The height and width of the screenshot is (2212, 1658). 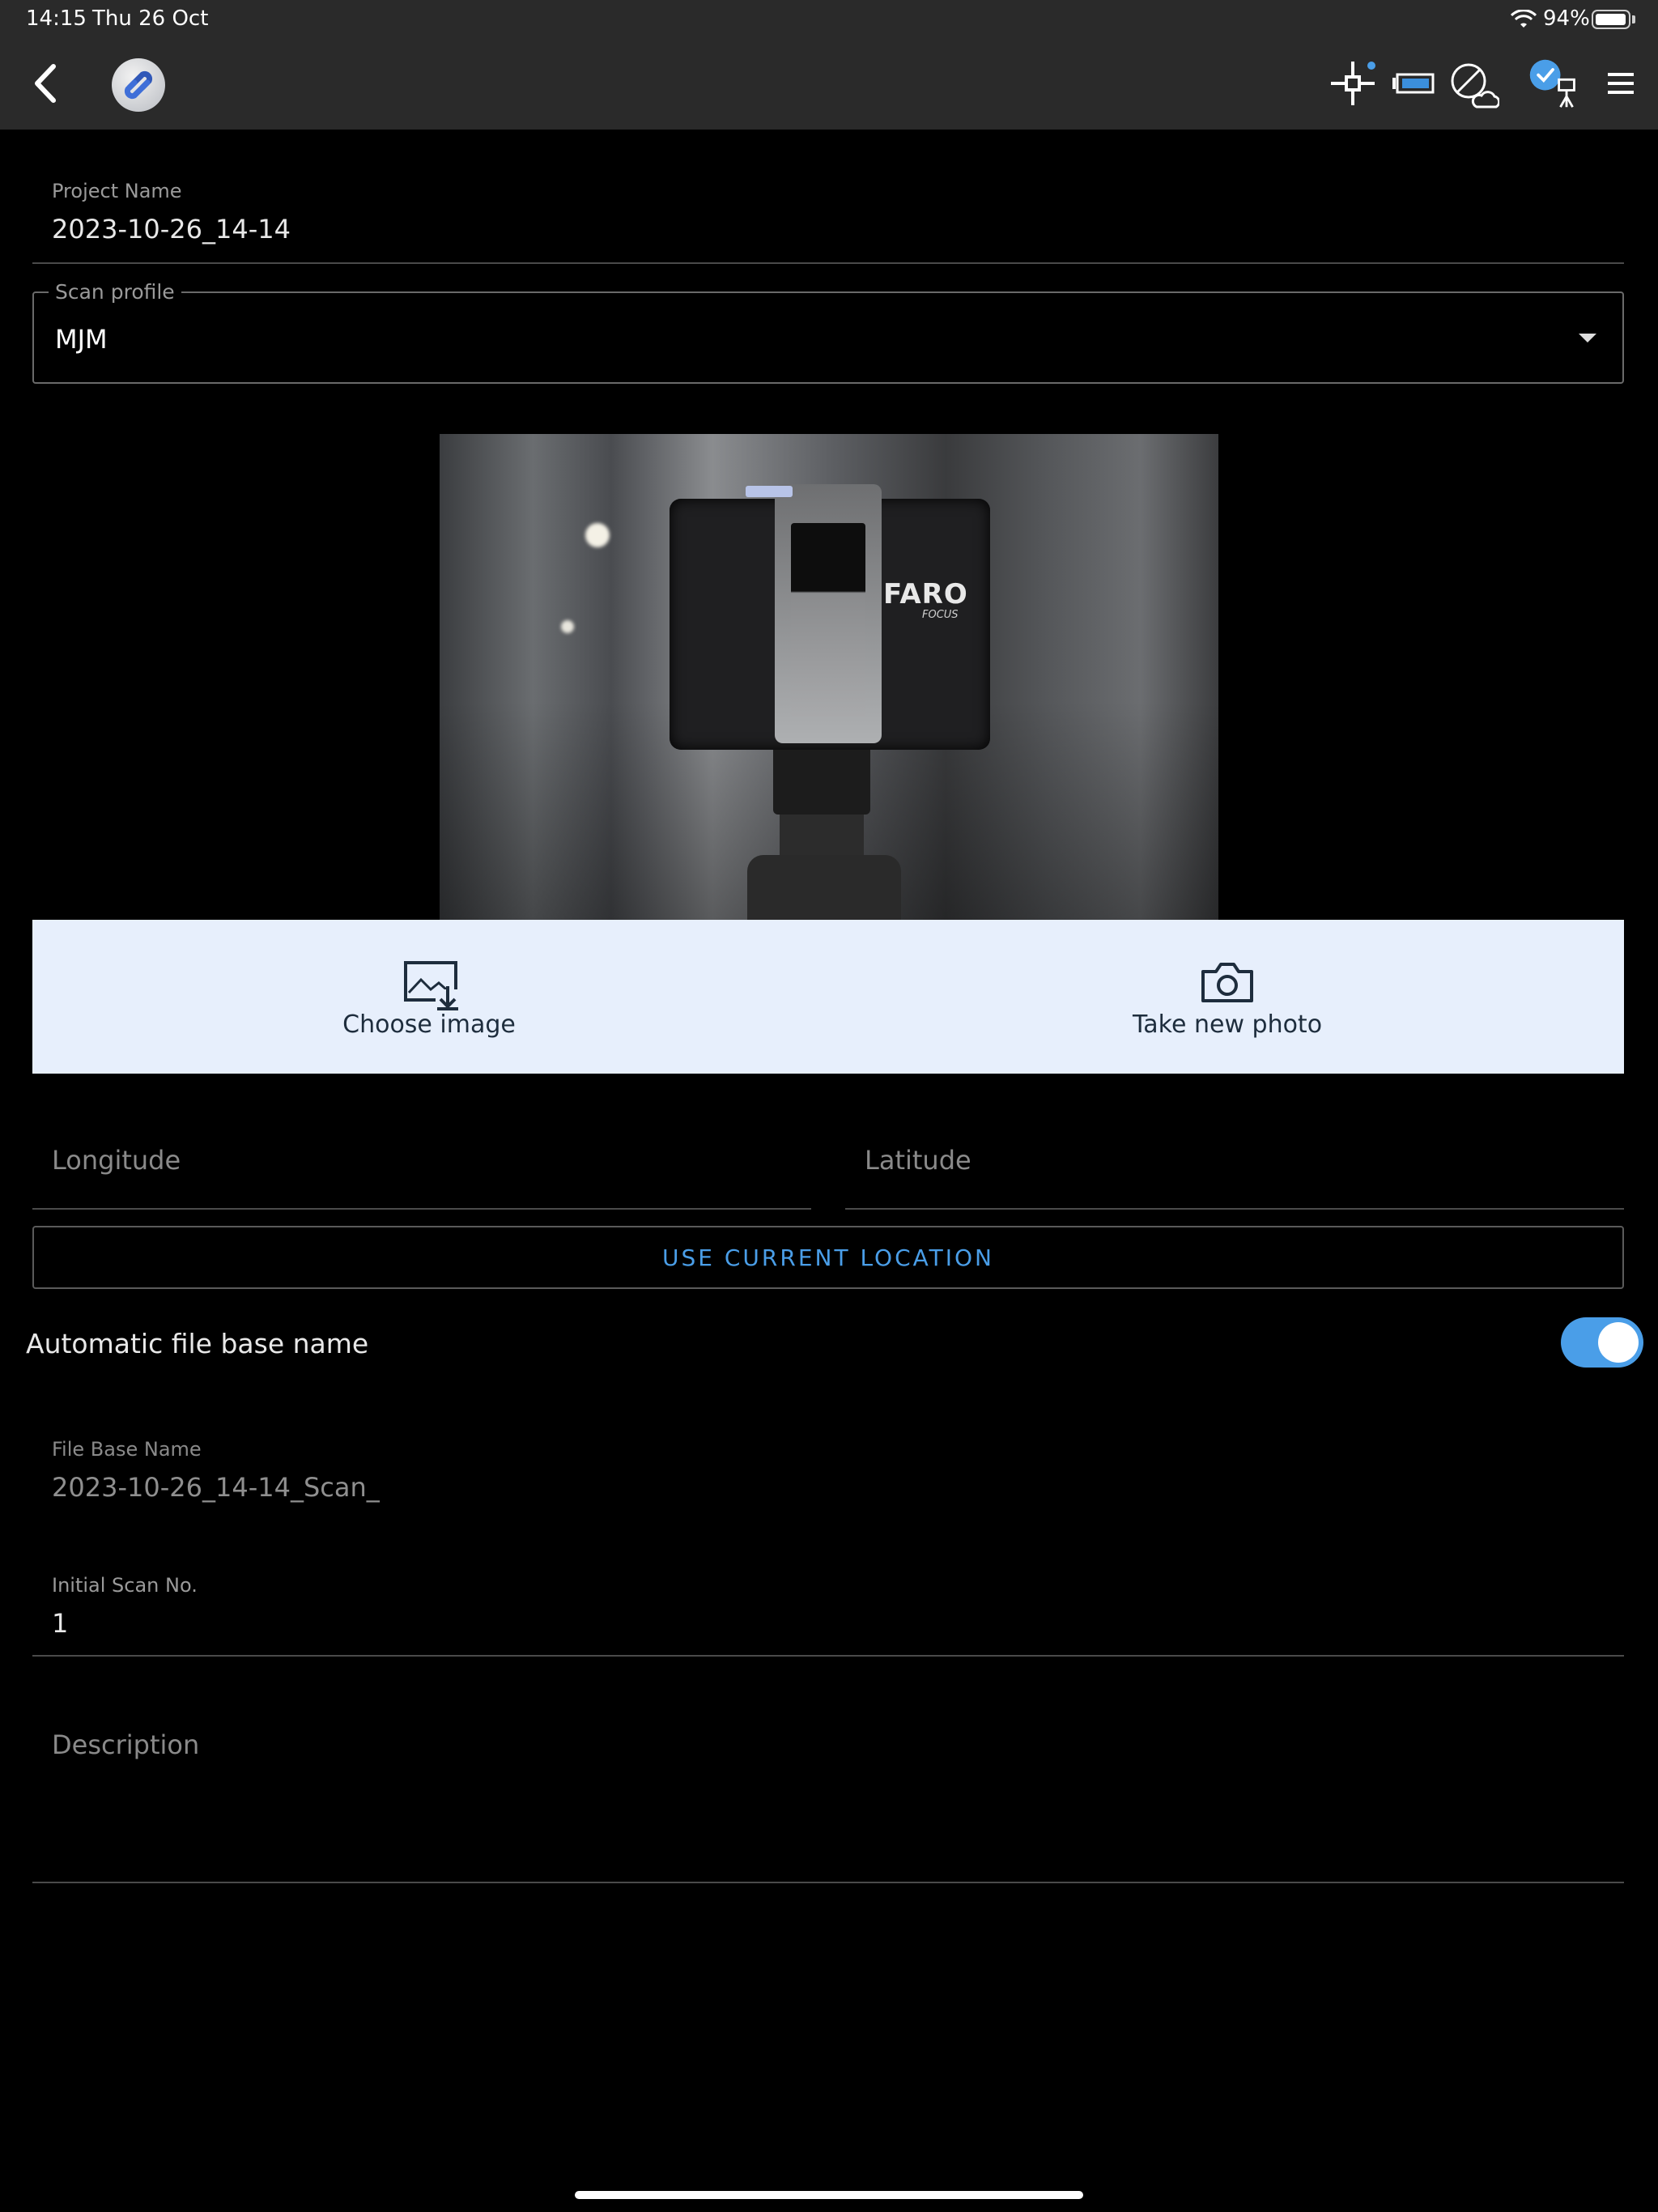 What do you see at coordinates (171, 230) in the screenshot?
I see `project-name-input: 2023-10-26_14-14` at bounding box center [171, 230].